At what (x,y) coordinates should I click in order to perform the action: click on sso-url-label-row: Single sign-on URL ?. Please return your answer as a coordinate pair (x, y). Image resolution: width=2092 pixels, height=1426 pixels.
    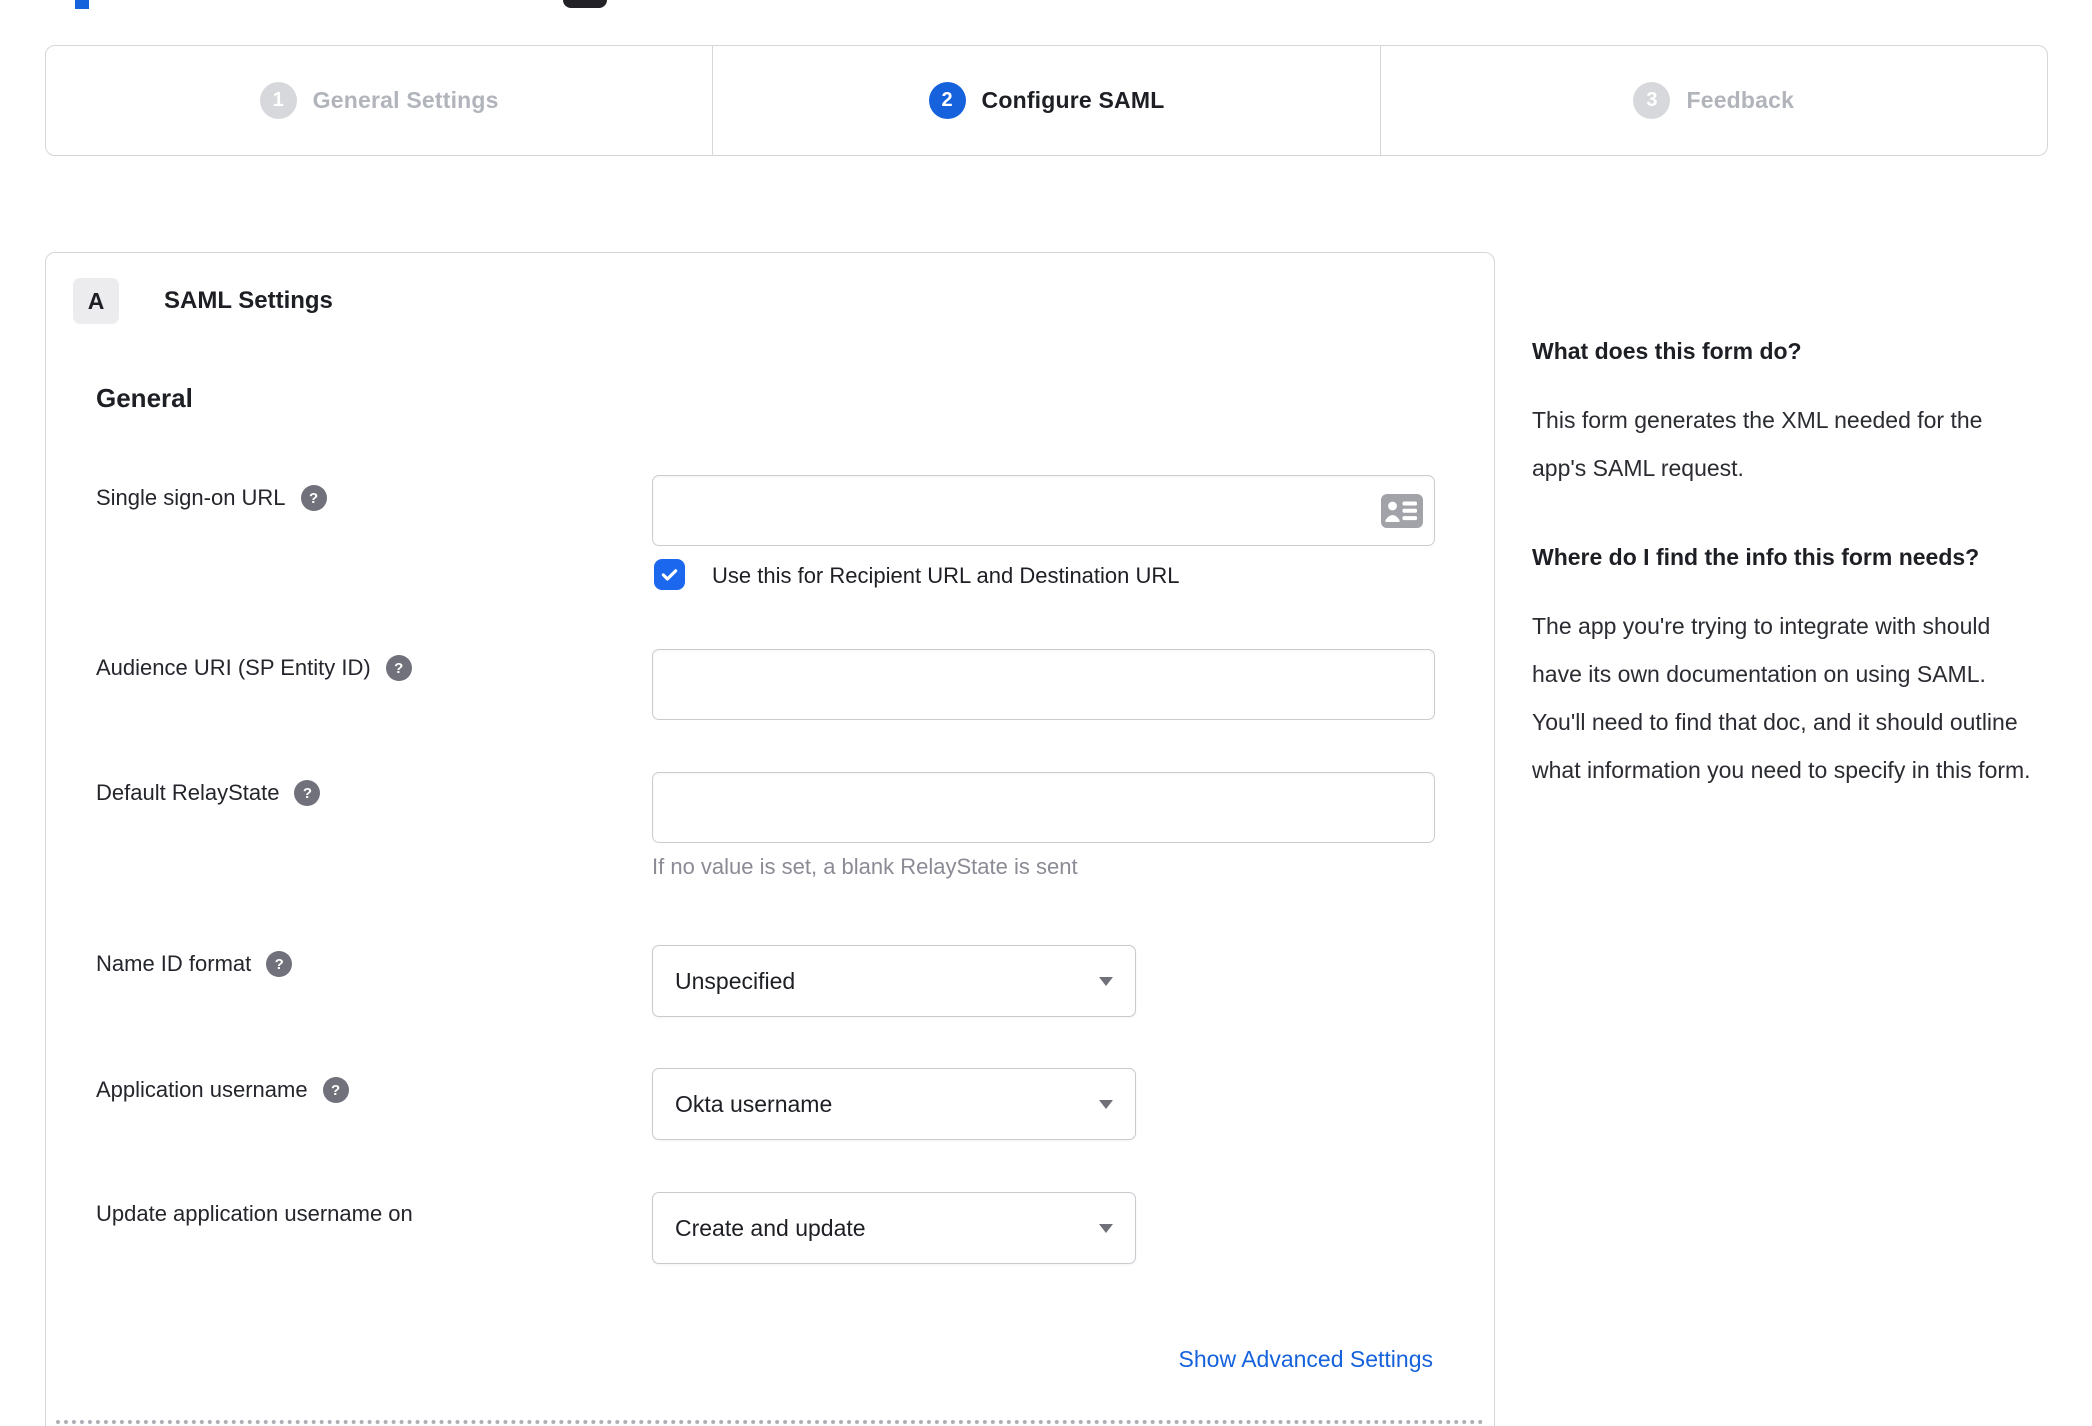
    Looking at the image, I should click on (211, 498).